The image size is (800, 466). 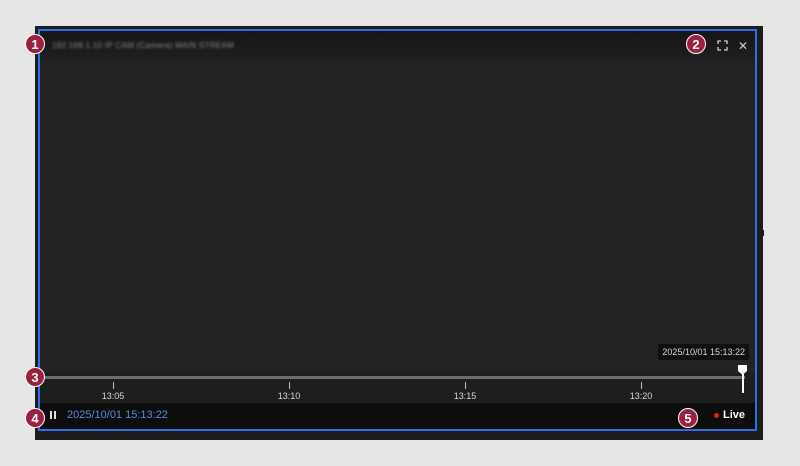 I want to click on live-label: Live, so click(x=733, y=415).